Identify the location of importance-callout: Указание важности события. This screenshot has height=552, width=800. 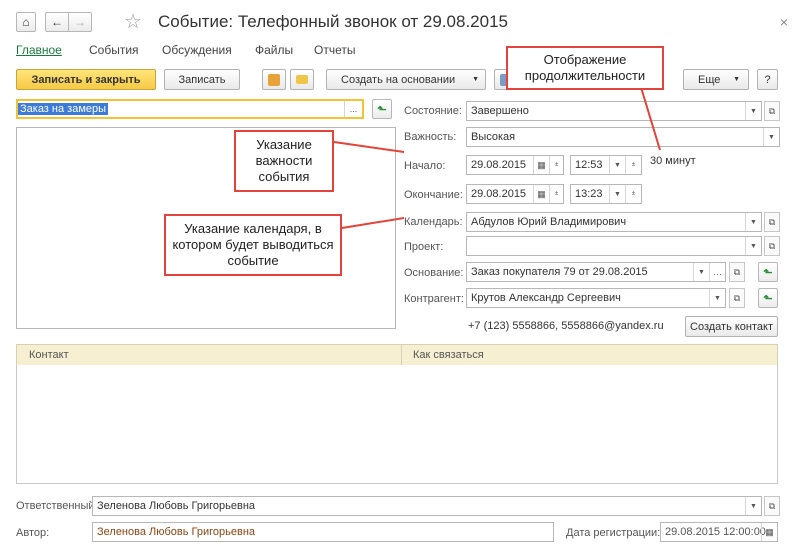
(284, 161).